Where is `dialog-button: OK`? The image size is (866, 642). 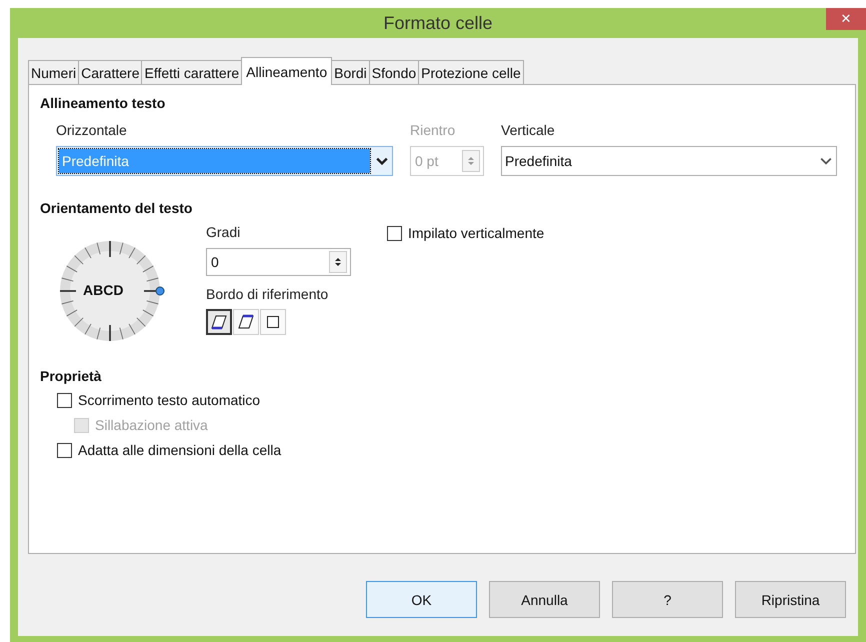
dialog-button: OK is located at coordinates (421, 599).